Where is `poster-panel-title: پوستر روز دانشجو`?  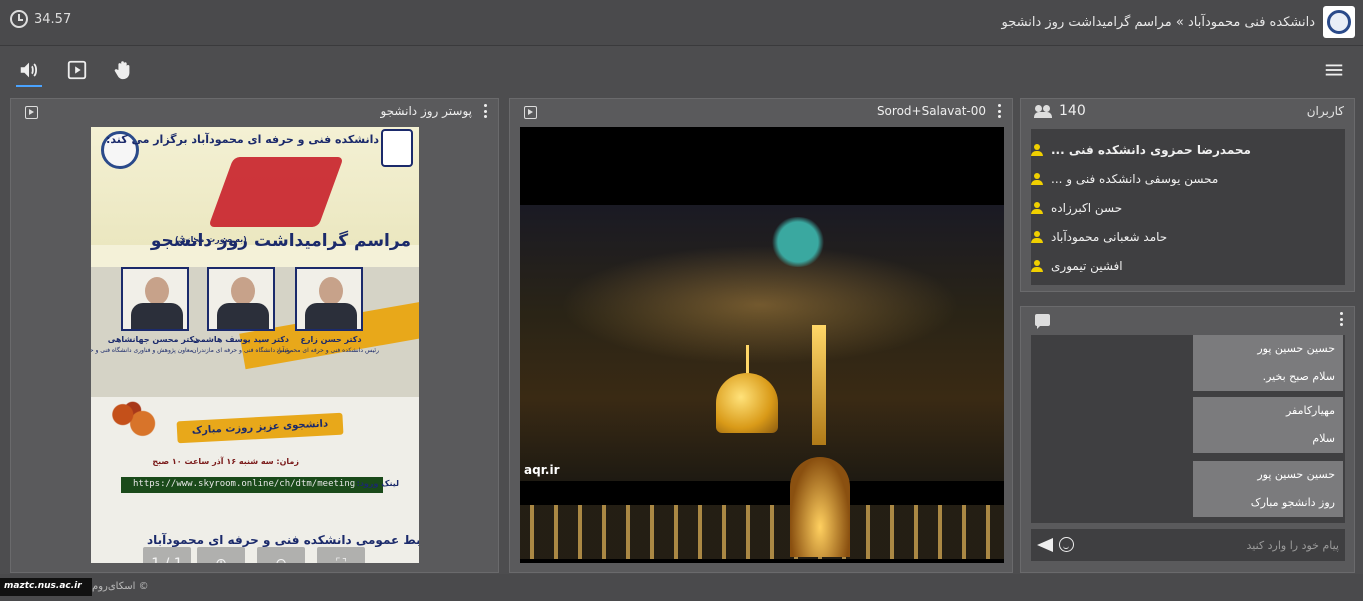
poster-panel-title: پوستر روز دانشجو is located at coordinates (426, 111).